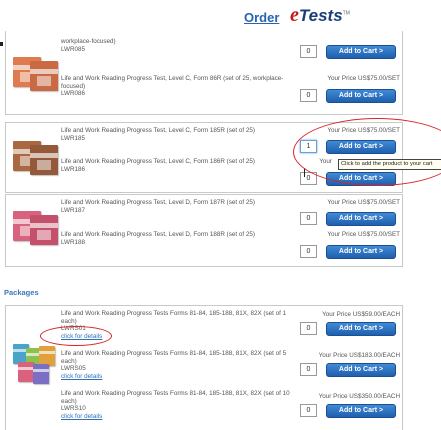  What do you see at coordinates (73, 369) in the screenshot?
I see `package-code: LWRS05` at bounding box center [73, 369].